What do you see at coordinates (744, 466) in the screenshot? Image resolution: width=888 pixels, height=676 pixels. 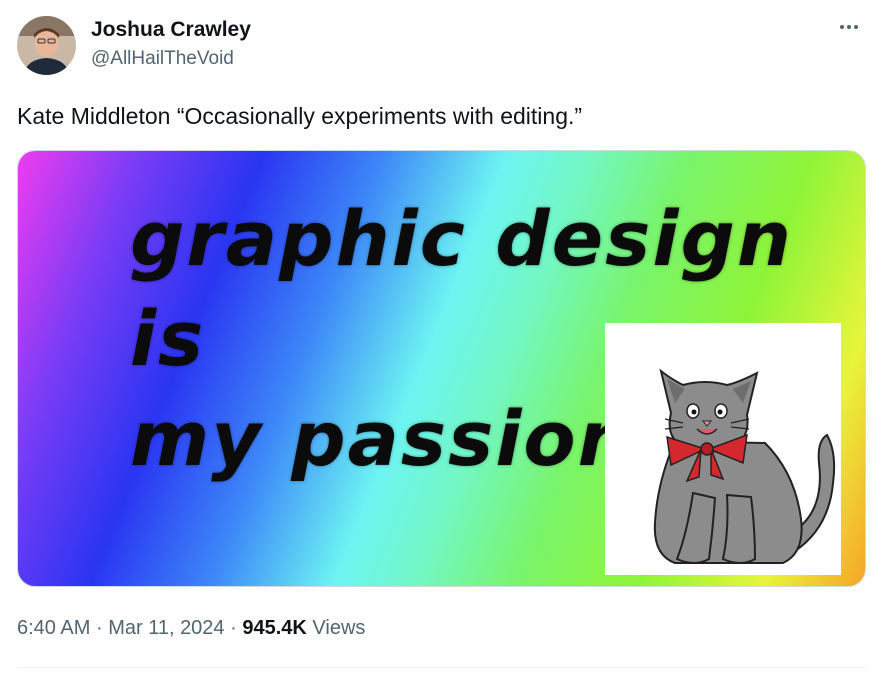 I see `cat-with-bow-icon` at bounding box center [744, 466].